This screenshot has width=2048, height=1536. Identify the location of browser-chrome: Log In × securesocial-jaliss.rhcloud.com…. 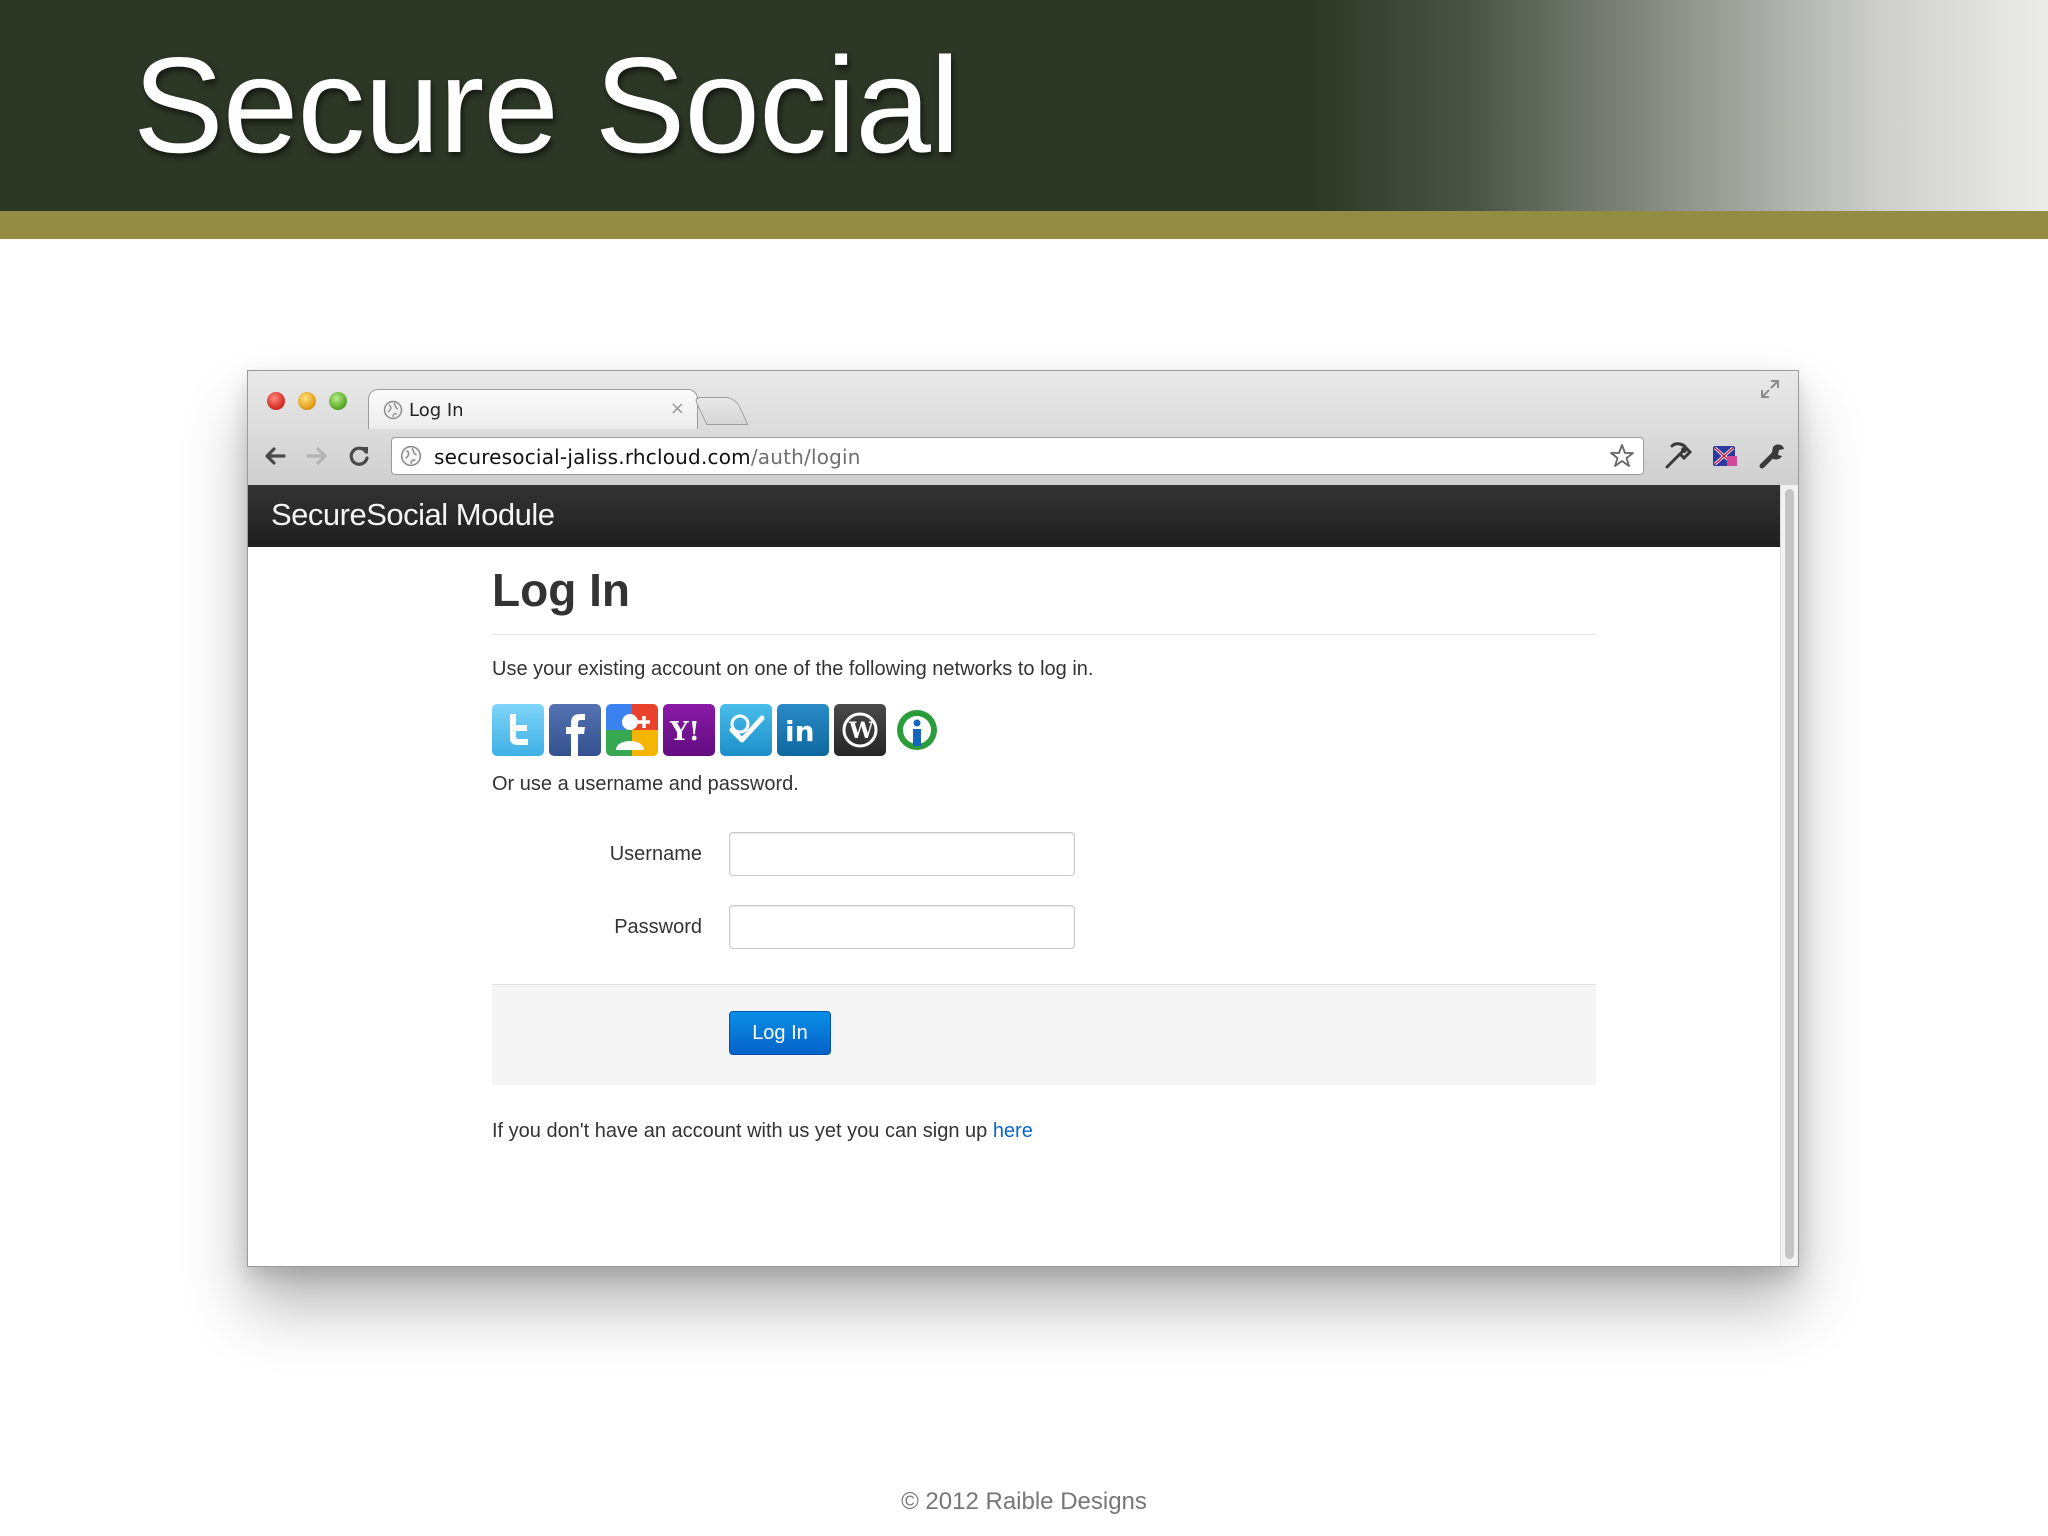
(1023, 428).